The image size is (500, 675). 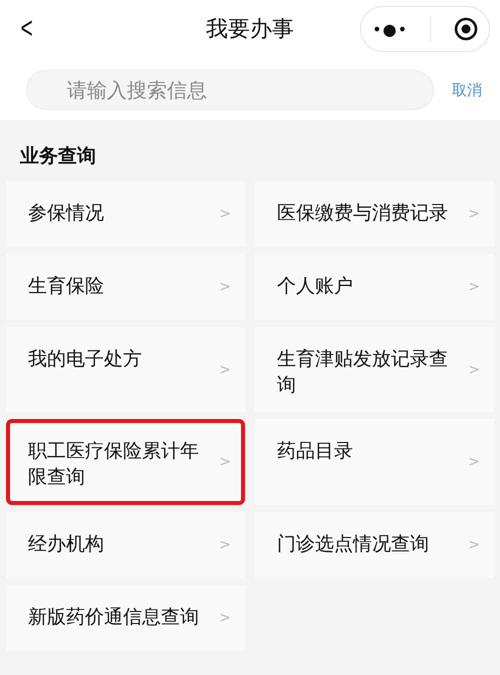 What do you see at coordinates (374, 545) in the screenshot?
I see `service-tile: 门诊选点情况查询 >` at bounding box center [374, 545].